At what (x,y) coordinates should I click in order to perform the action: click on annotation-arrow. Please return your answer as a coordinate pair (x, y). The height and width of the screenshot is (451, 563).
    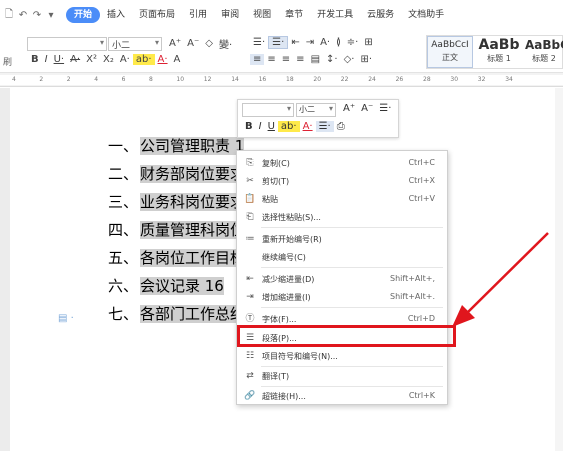
    Looking at the image, I should click on (500, 279).